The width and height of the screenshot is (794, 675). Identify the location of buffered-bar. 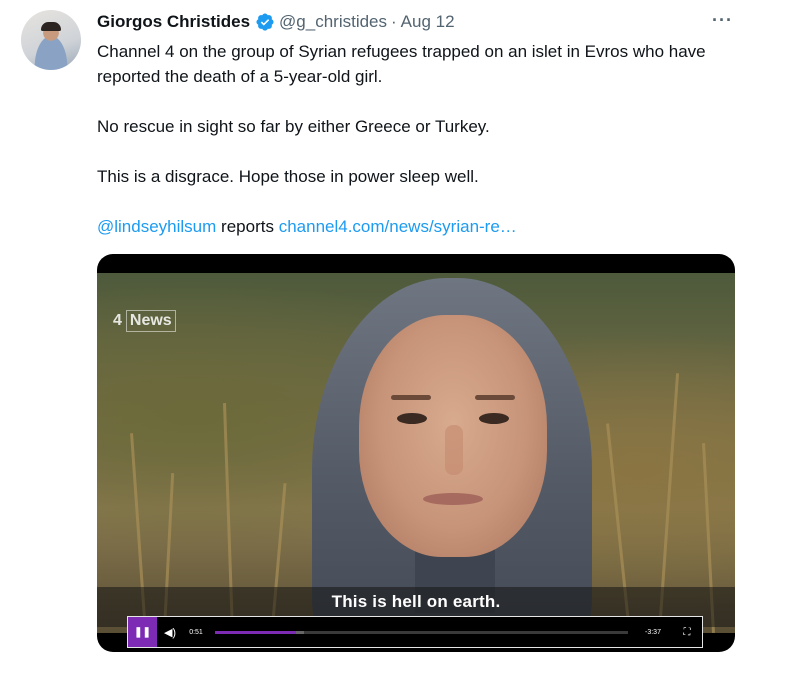
(299, 632).